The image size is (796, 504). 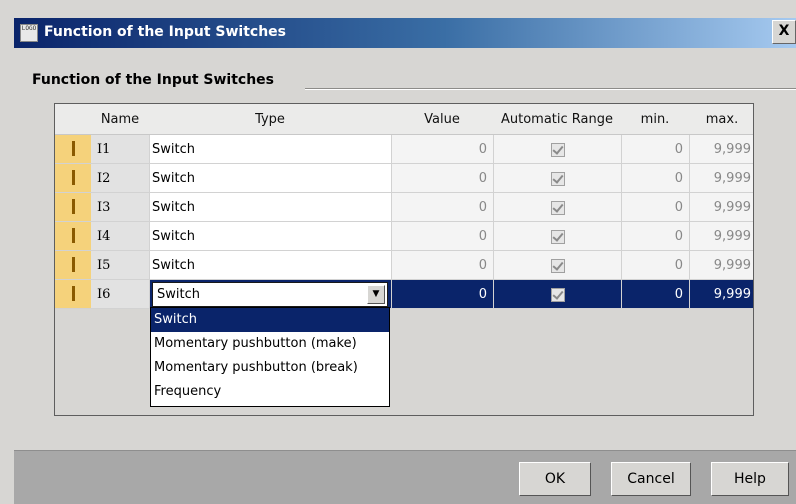 I want to click on ok-button: OK, so click(x=555, y=479).